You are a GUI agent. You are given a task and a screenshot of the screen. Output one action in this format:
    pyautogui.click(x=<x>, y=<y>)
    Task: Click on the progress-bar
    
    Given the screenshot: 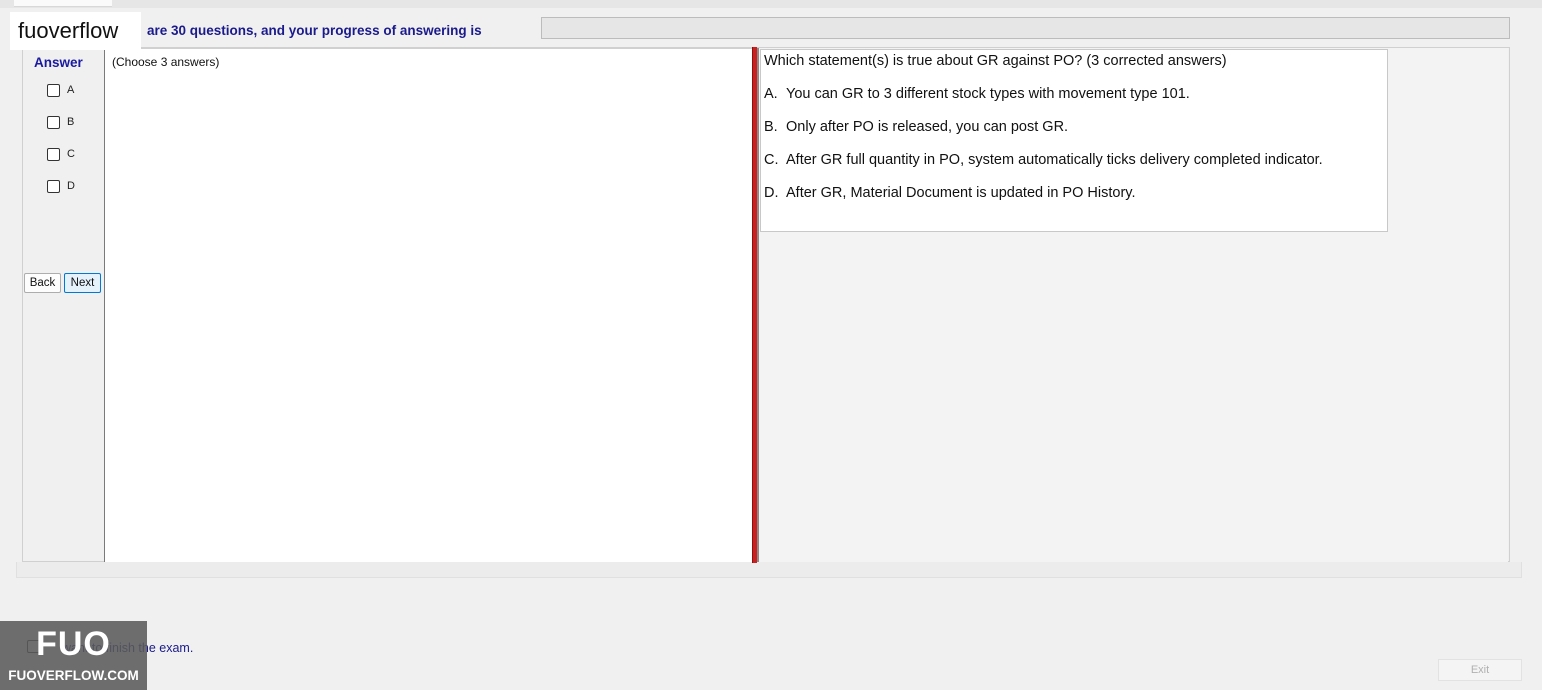 What is the action you would take?
    pyautogui.click(x=1025, y=28)
    